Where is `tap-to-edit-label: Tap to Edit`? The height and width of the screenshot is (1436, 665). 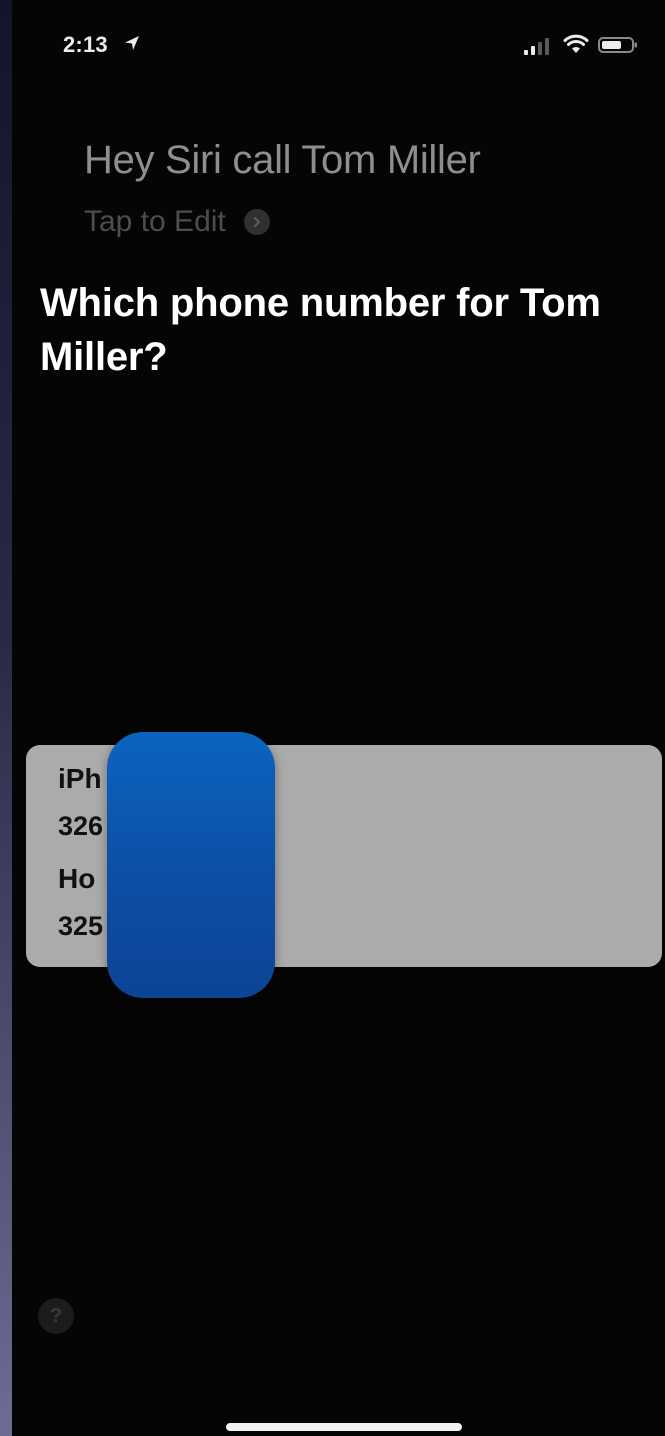
tap-to-edit-label: Tap to Edit is located at coordinates (155, 221).